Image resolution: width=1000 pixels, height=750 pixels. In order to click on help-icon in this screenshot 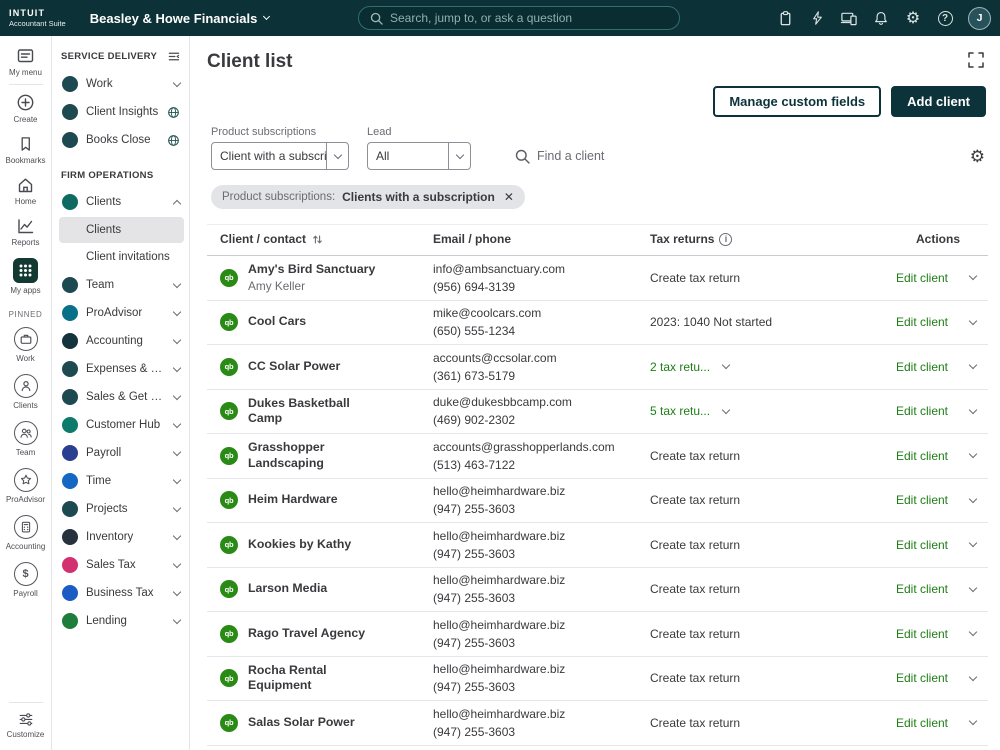, I will do `click(945, 18)`.